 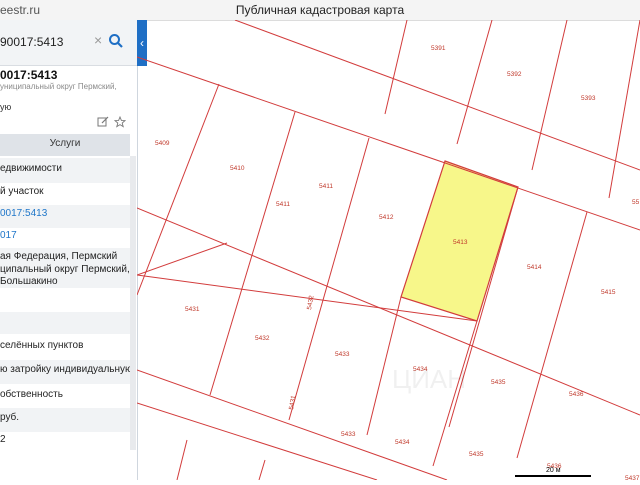 I want to click on parcel-label: 5437, so click(x=632, y=477).